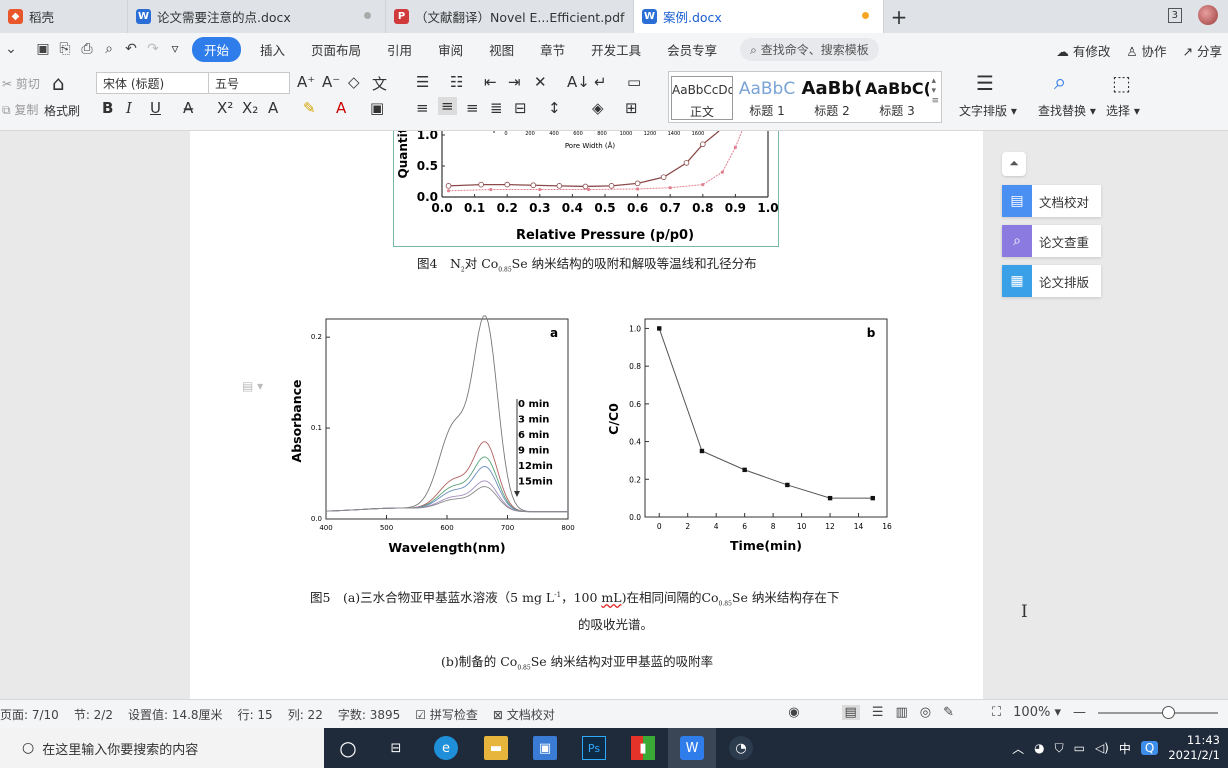 The width and height of the screenshot is (1228, 768). I want to click on web-view-icon: ◎, so click(925, 712).